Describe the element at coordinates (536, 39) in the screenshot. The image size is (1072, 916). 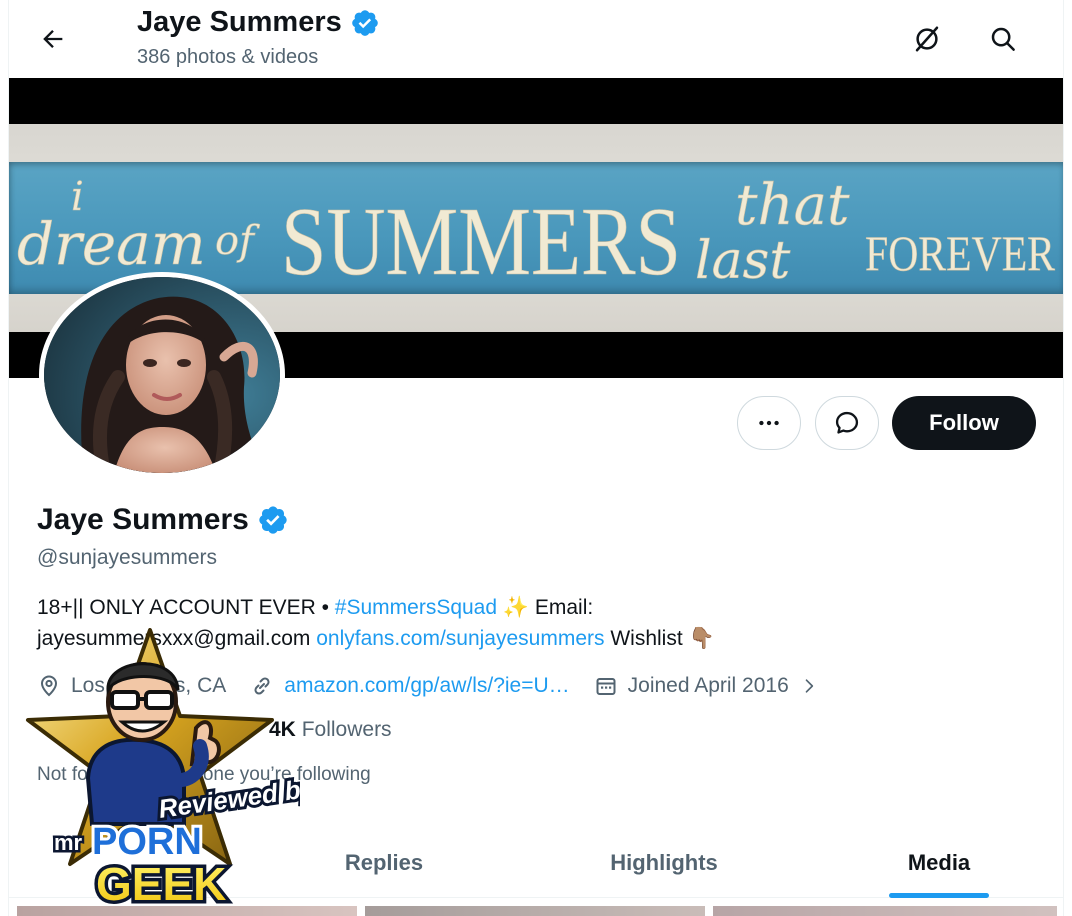
I see `profile-header: Jaye Summers 386 photos & videos` at that location.